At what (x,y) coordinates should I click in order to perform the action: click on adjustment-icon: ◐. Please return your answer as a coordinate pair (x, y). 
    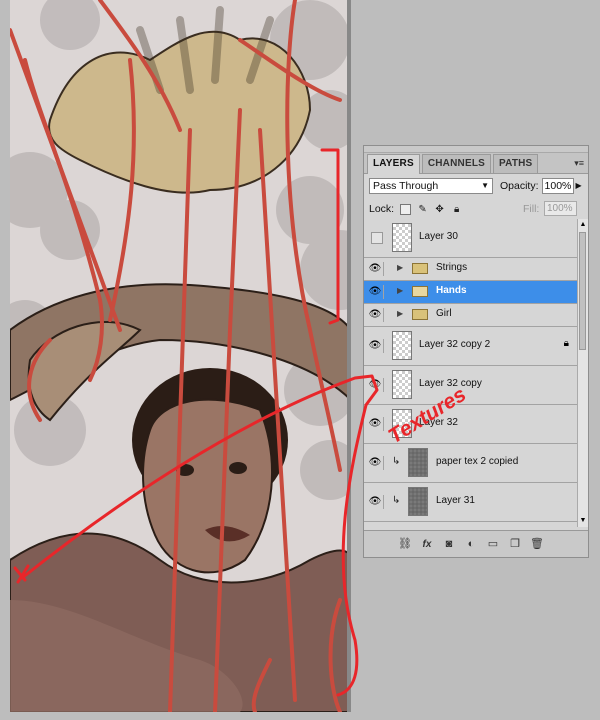
    Looking at the image, I should click on (471, 544).